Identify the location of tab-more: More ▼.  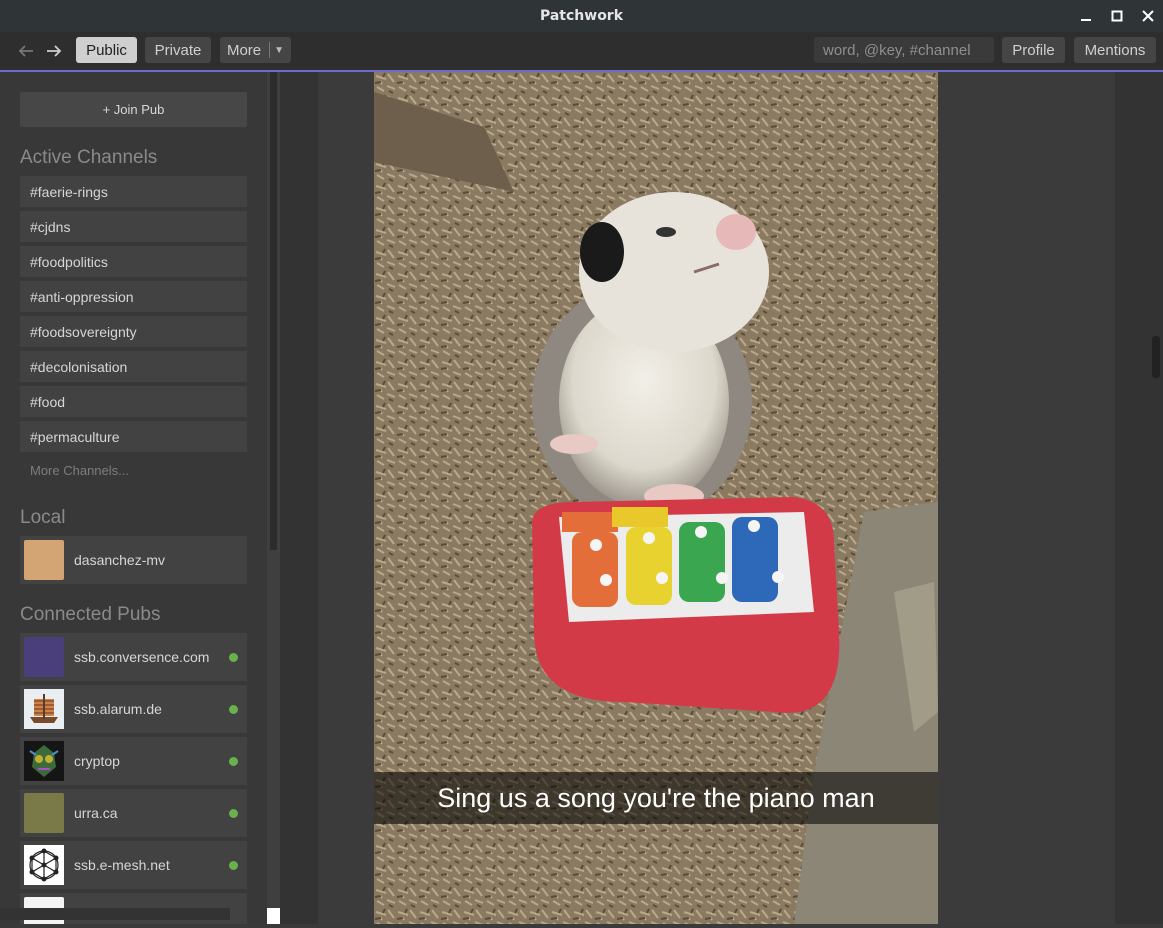
(255, 50).